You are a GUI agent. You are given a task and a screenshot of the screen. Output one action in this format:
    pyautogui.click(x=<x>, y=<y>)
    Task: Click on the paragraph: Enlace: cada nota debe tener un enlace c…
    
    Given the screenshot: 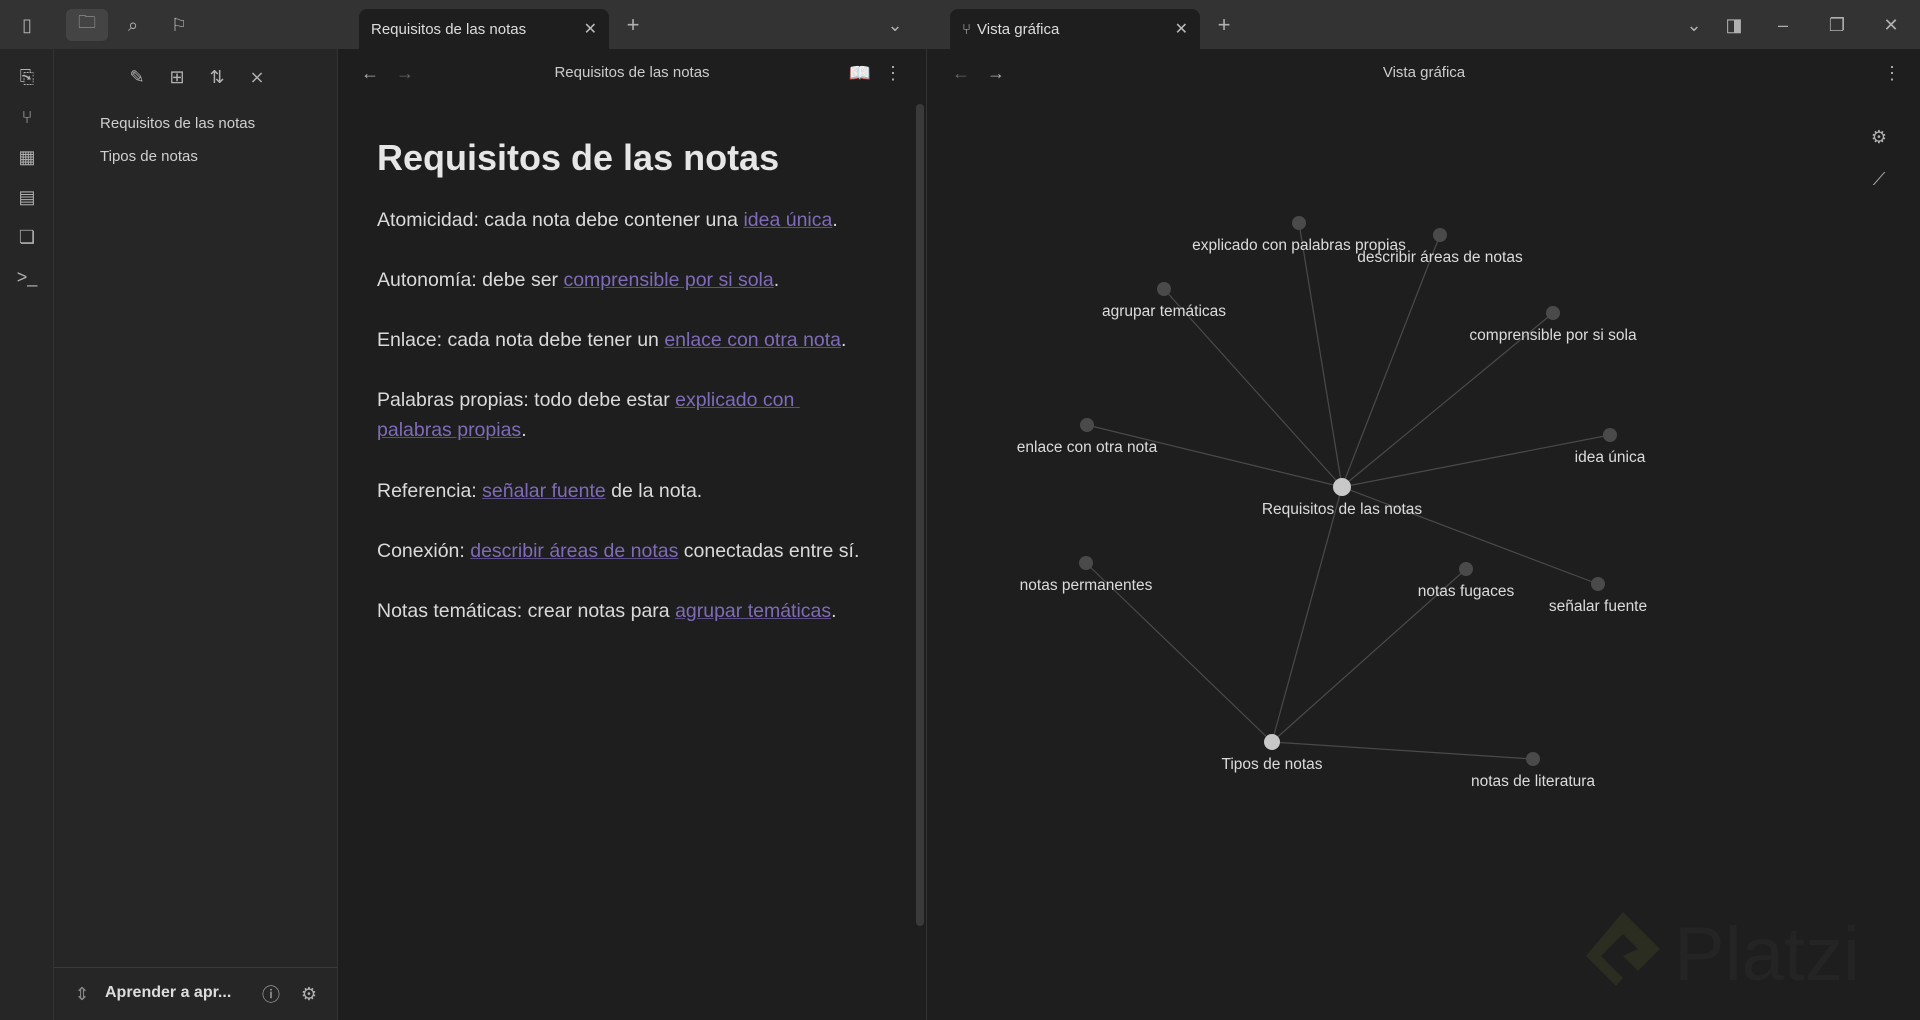 What is the action you would take?
    pyautogui.click(x=627, y=340)
    